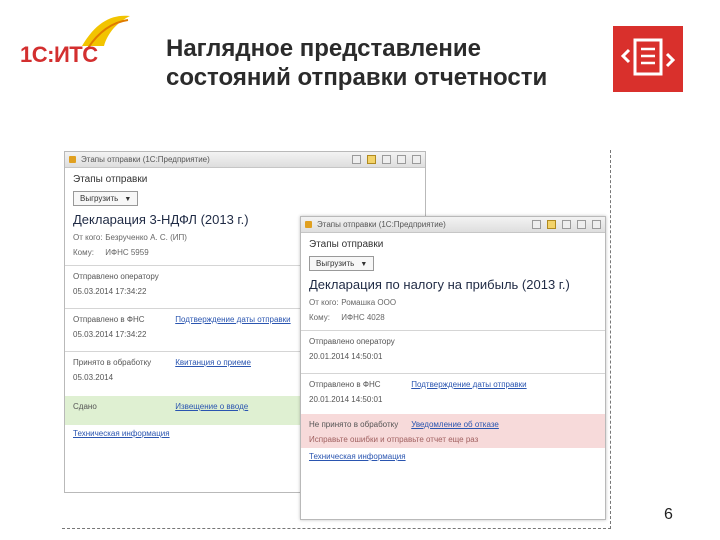 This screenshot has height=540, width=720. I want to click on sender-value: Ромашка ООО, so click(369, 302).